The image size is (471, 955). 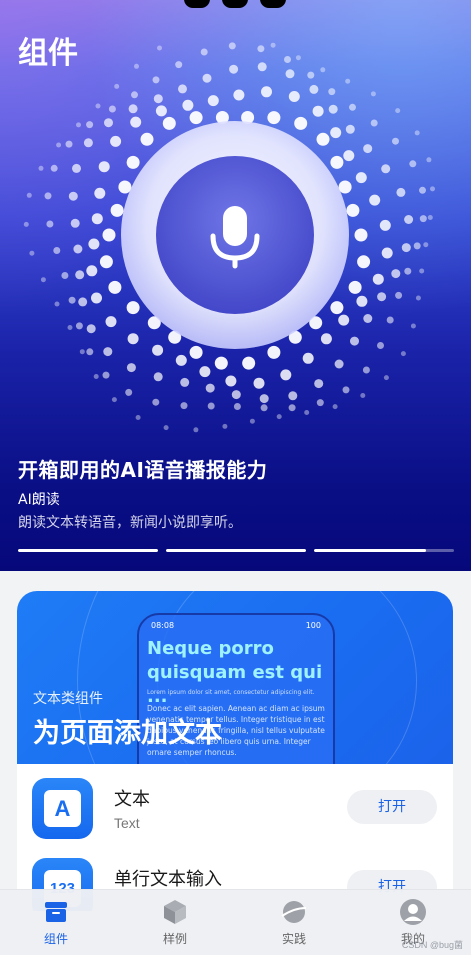 I want to click on list-item-title: 文本, so click(x=132, y=799).